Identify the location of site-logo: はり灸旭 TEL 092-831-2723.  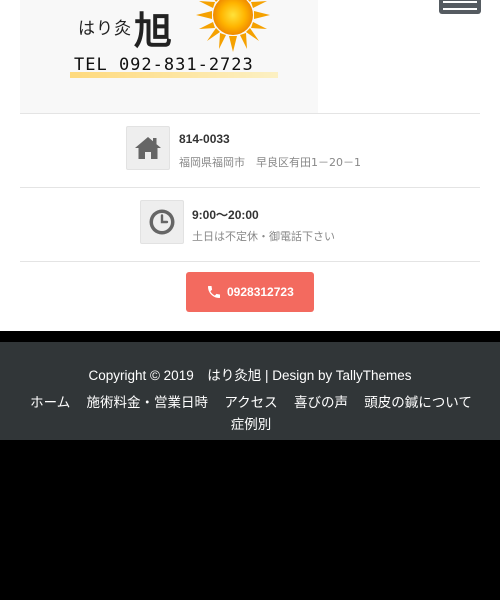
(169, 56).